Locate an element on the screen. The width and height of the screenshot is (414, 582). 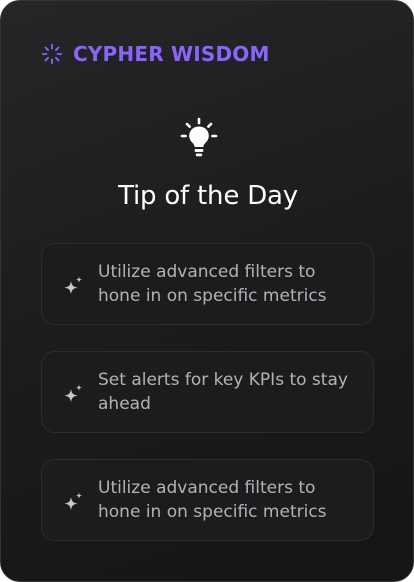
loader-icon is located at coordinates (52, 54).